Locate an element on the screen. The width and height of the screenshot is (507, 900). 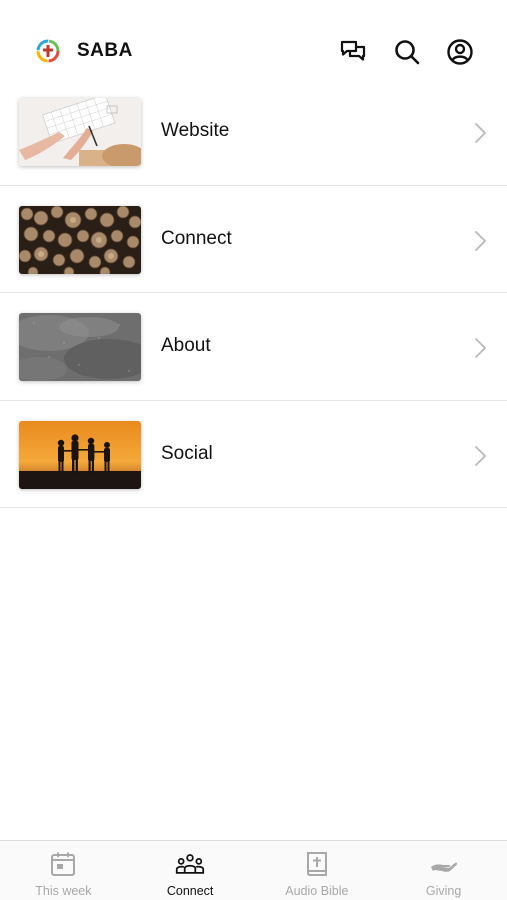
family-silhouette-sunset-photo is located at coordinates (80, 454).